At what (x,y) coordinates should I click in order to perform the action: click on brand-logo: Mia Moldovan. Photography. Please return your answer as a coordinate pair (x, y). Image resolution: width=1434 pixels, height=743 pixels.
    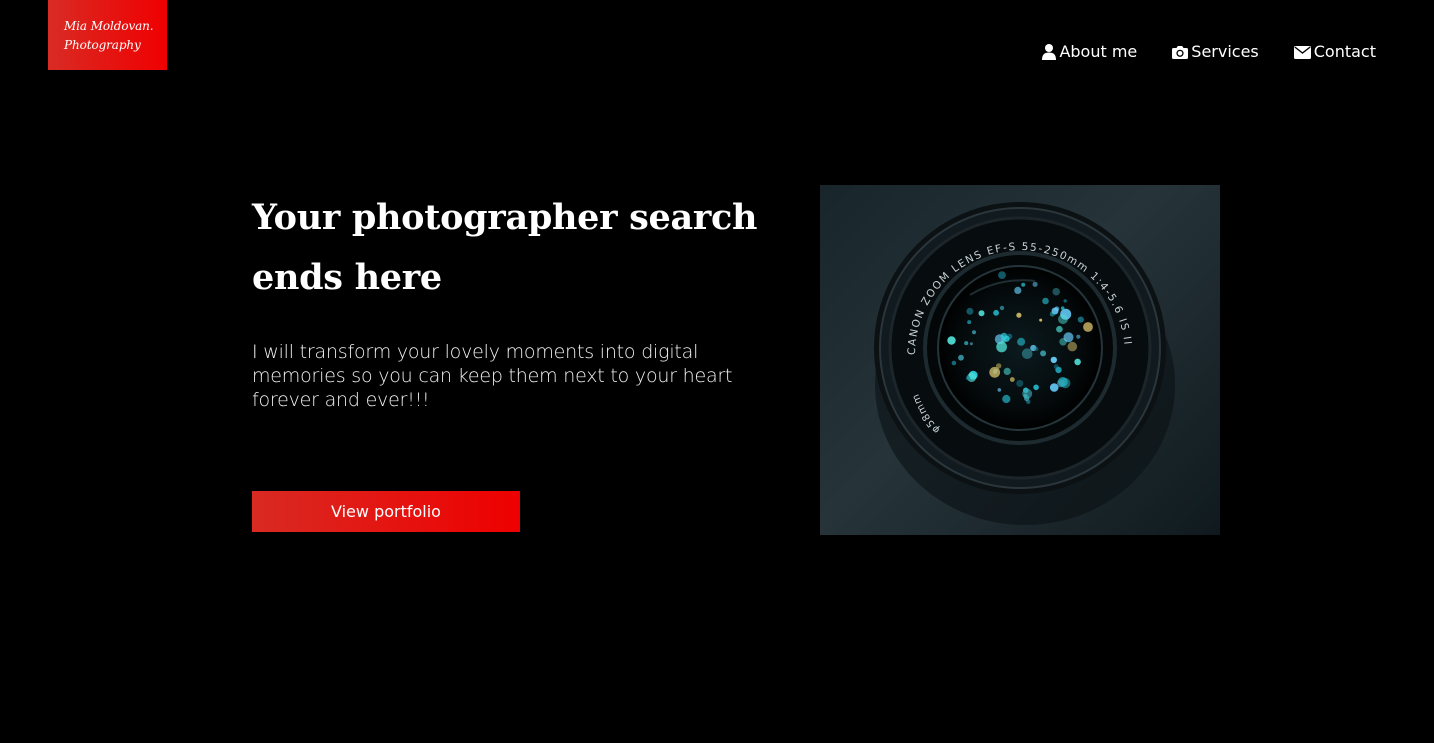
    Looking at the image, I should click on (107, 35).